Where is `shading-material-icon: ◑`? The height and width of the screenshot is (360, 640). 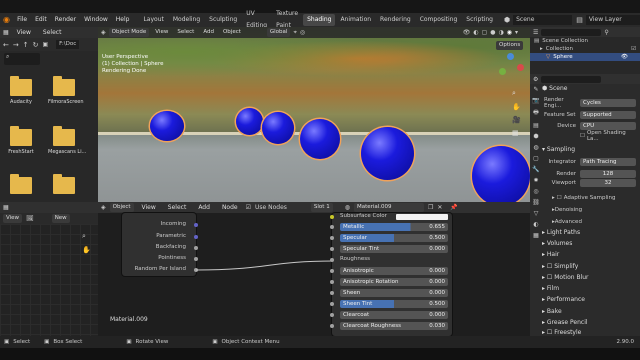
shading-material-icon: ◑ is located at coordinates (500, 32).